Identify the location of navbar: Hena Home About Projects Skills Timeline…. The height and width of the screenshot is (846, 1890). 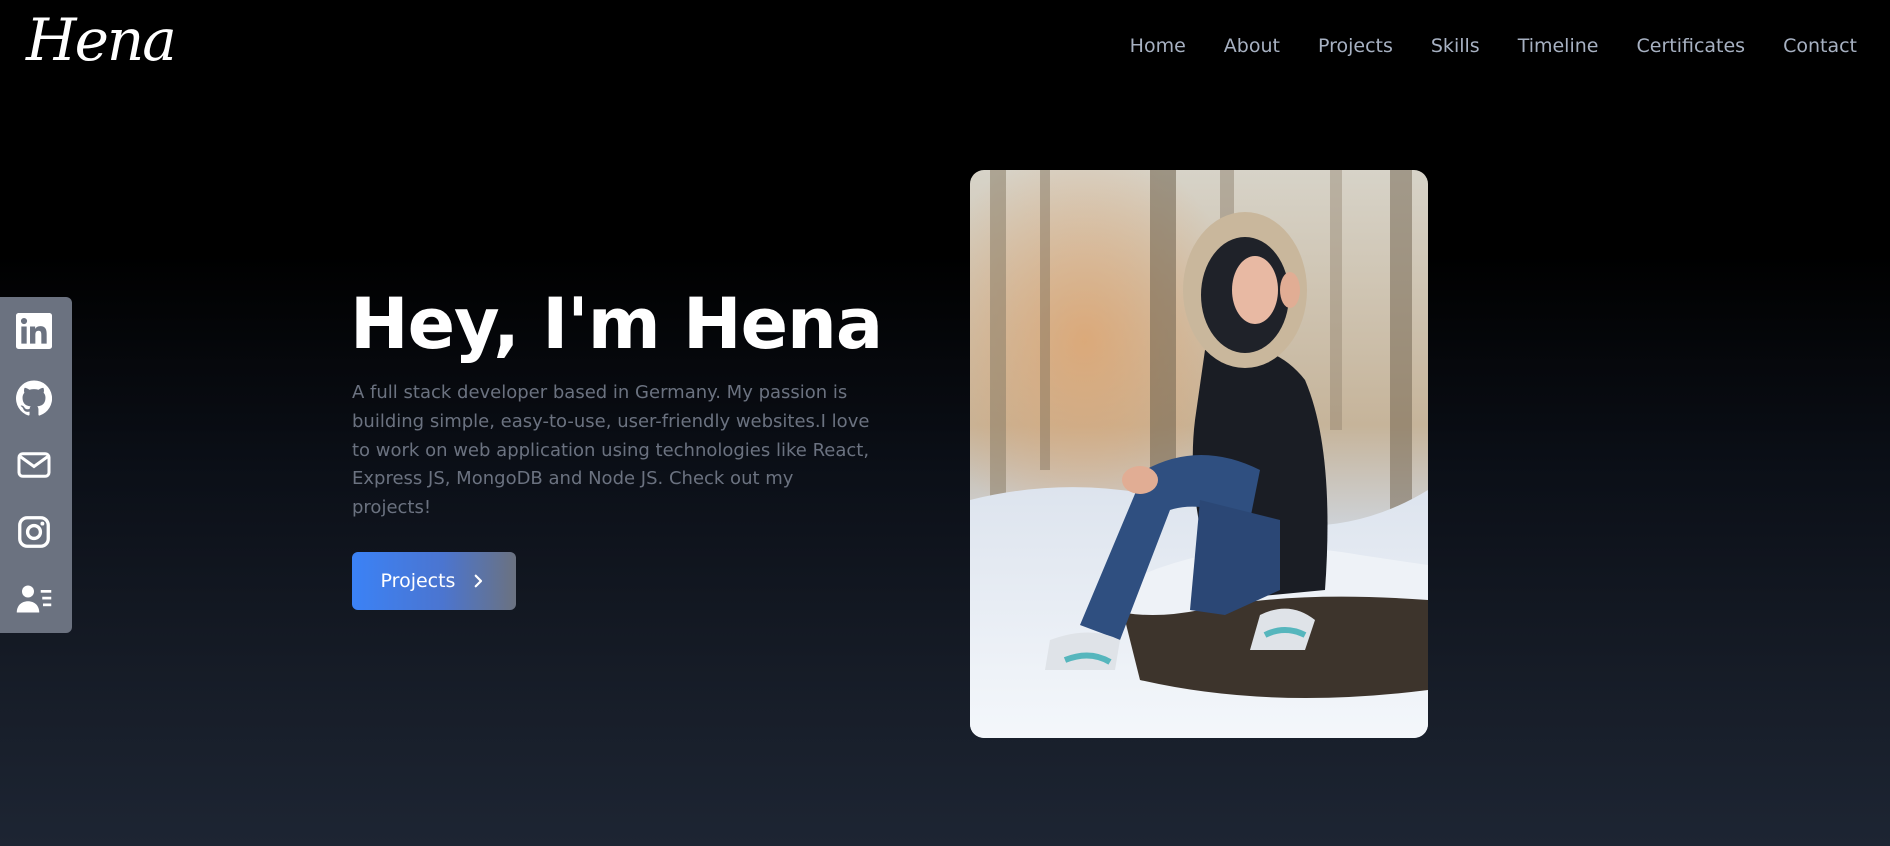
(945, 46).